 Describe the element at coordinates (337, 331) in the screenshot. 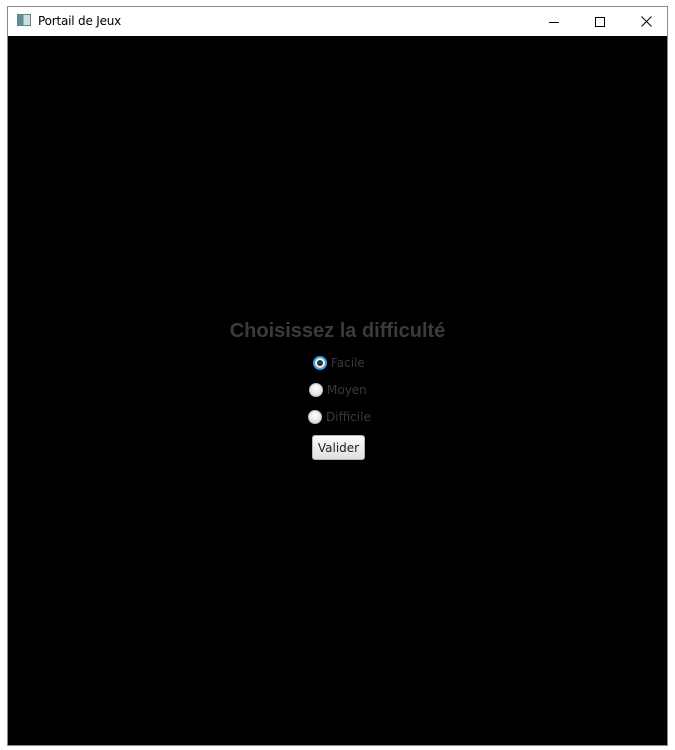

I see `difficulty-heading: Choisissez la difficulté` at that location.